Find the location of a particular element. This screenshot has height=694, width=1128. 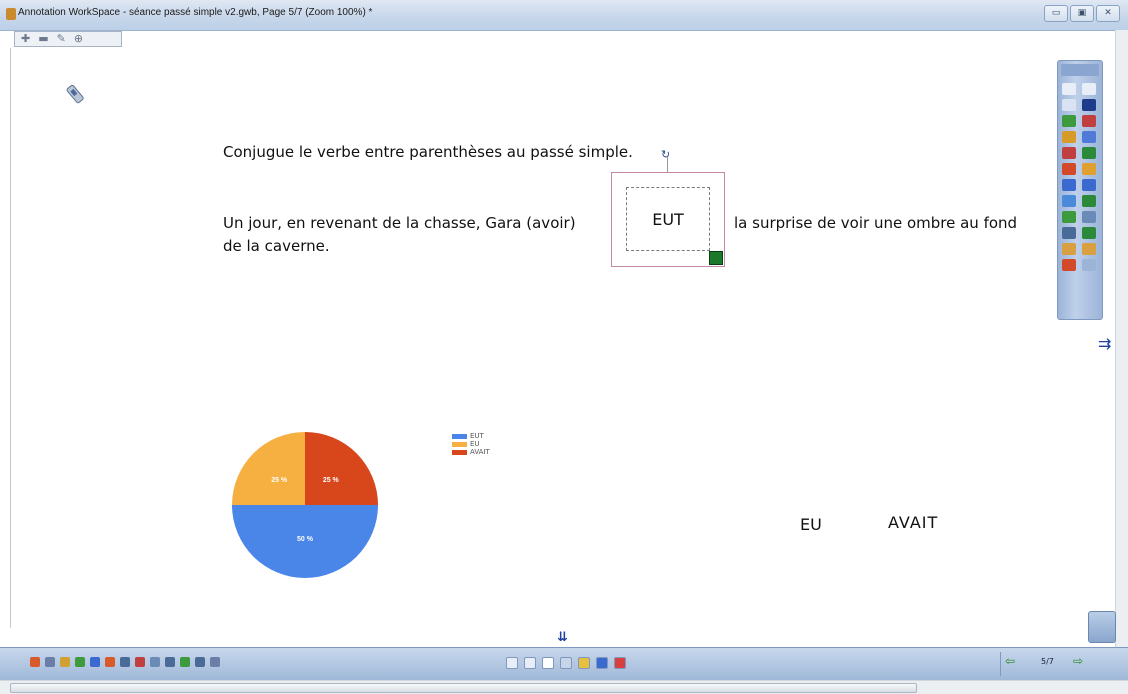

chart-legend: EUT EU AVAIT is located at coordinates (471, 444).